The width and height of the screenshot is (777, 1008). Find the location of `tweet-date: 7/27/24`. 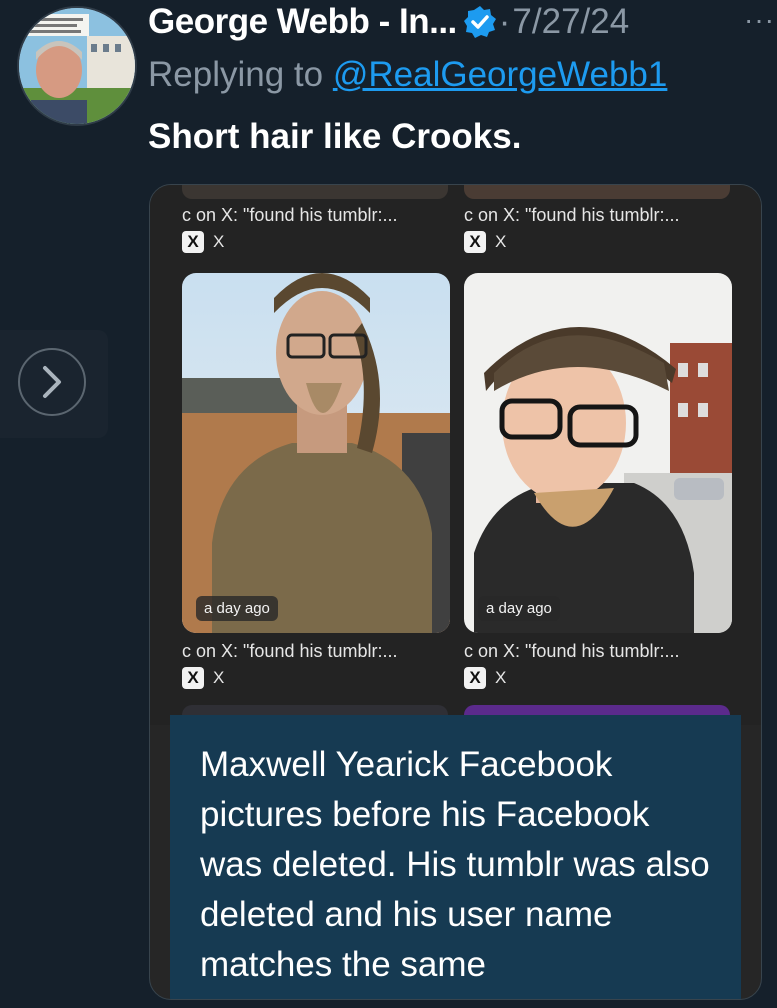

tweet-date: 7/27/24 is located at coordinates (570, 22).